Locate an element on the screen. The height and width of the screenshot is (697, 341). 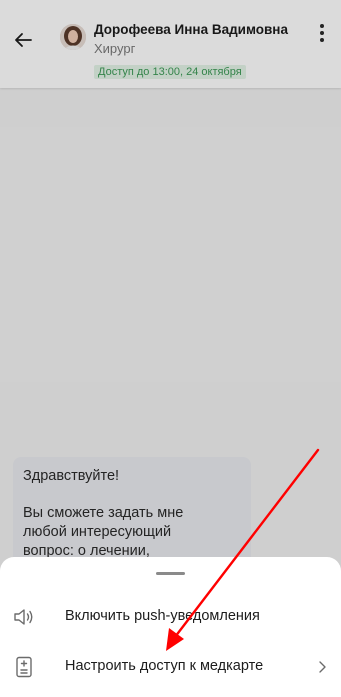
chevron-right-icon is located at coordinates (322, 667).